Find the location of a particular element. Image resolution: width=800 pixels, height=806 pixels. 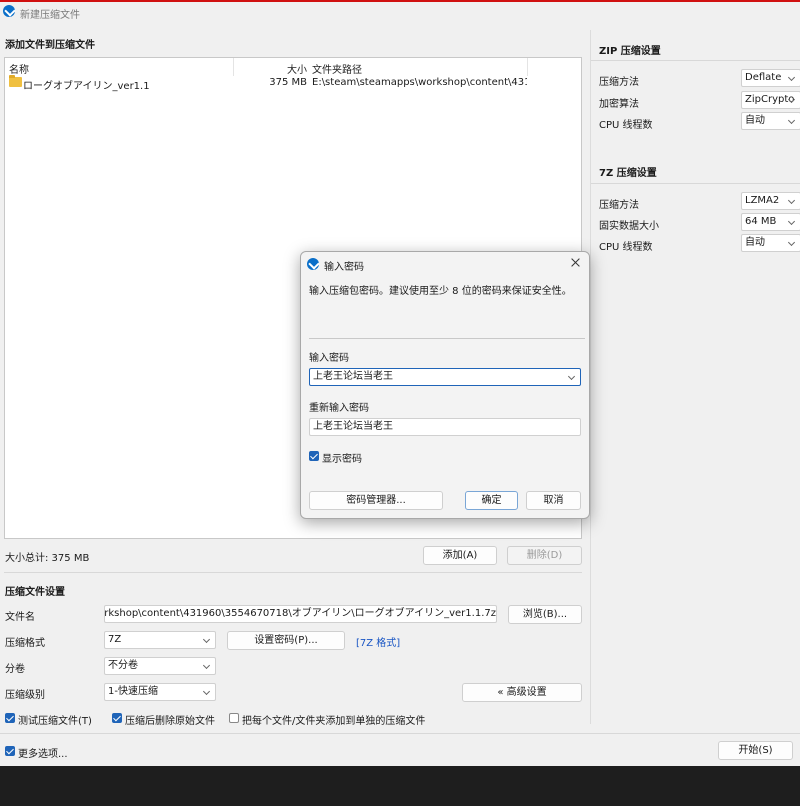

7z-method-label: 压缩方法 is located at coordinates (619, 205).